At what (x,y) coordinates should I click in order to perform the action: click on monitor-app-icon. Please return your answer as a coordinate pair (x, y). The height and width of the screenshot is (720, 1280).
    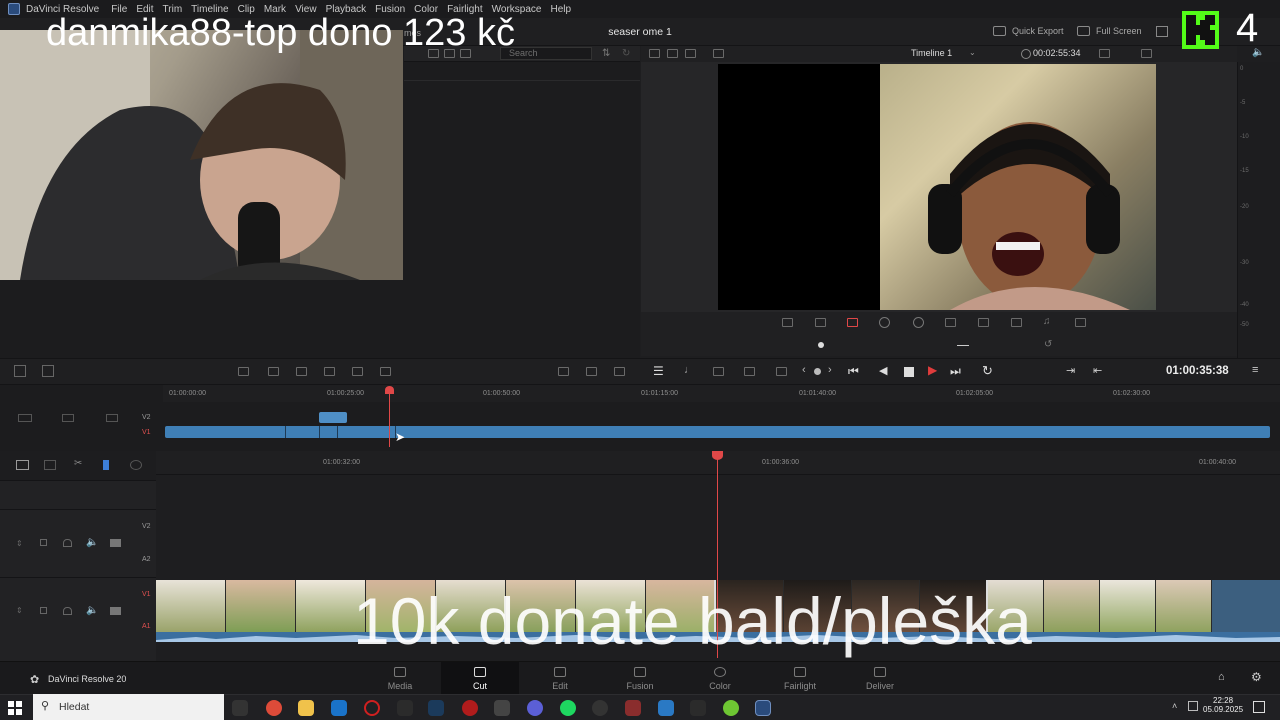
    Looking at the image, I should click on (666, 708).